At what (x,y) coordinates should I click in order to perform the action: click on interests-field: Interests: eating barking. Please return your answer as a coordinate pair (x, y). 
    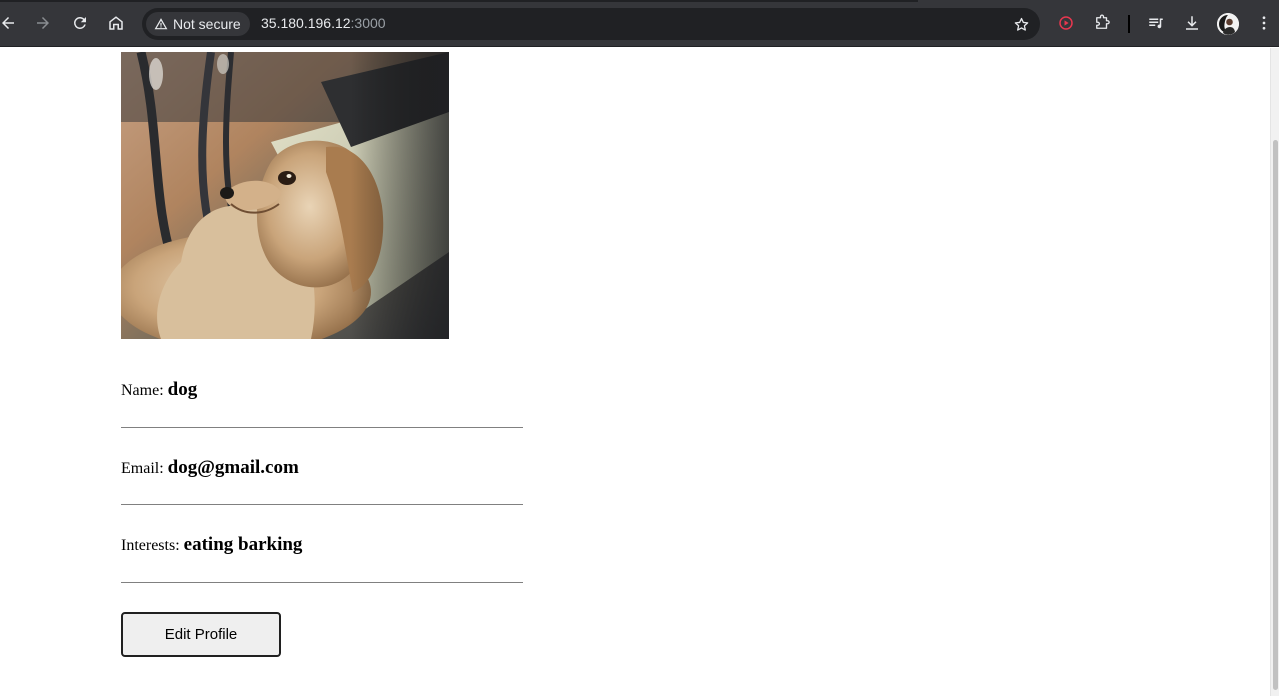
    Looking at the image, I should click on (322, 545).